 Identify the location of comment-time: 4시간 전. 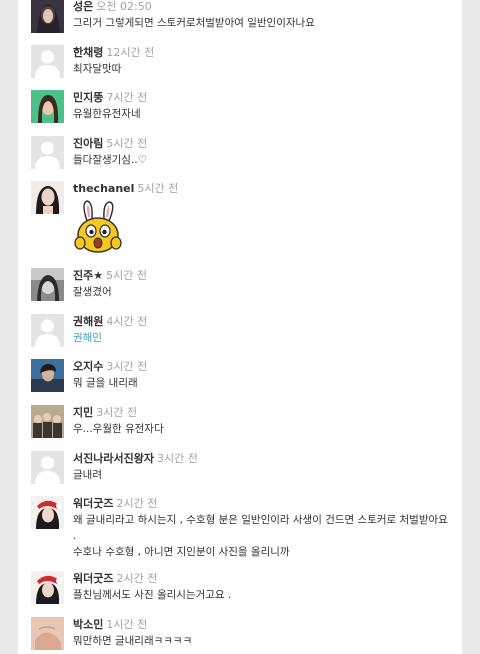
(127, 321).